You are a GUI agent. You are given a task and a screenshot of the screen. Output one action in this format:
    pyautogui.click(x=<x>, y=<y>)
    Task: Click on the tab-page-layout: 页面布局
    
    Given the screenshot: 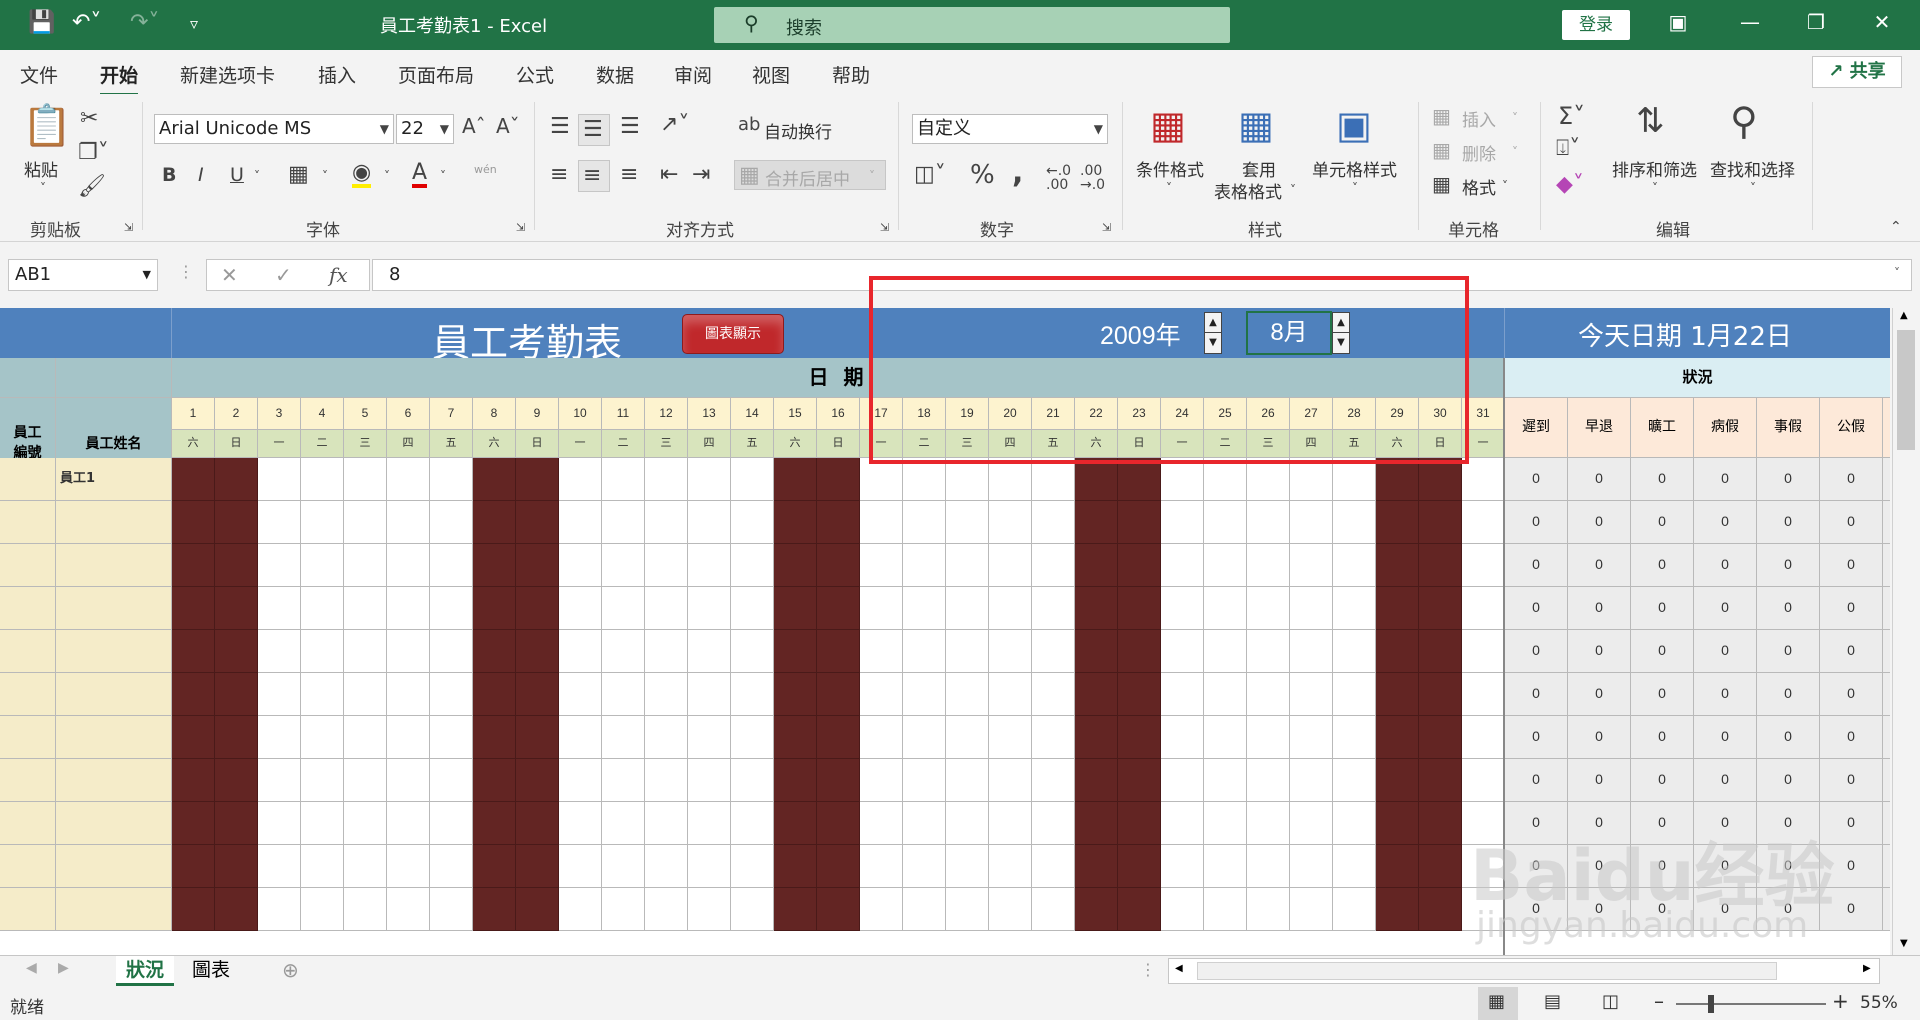 What is the action you would take?
    pyautogui.click(x=436, y=74)
    